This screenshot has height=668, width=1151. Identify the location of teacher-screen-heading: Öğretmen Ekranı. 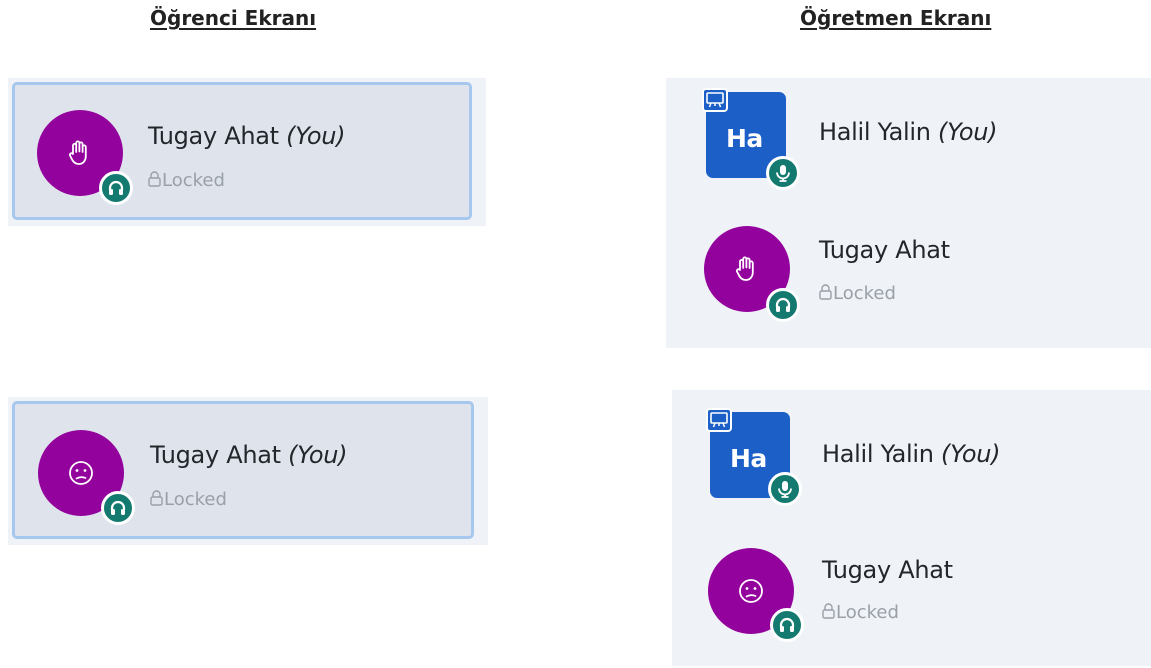
(896, 18).